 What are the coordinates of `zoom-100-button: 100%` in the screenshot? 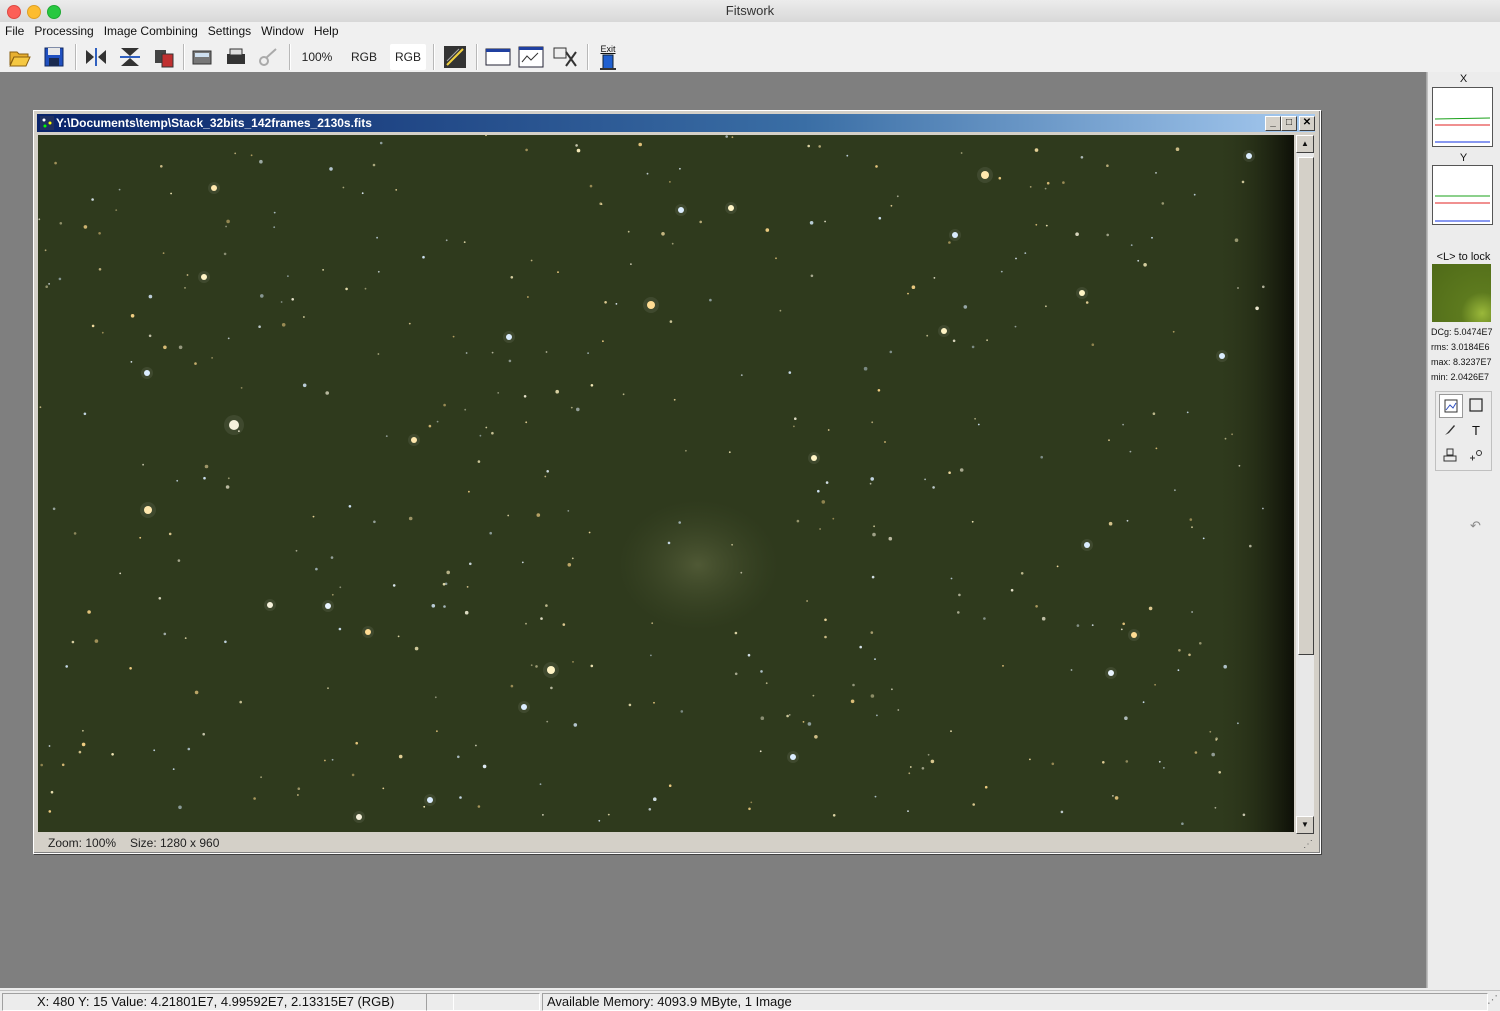 It's located at (317, 57).